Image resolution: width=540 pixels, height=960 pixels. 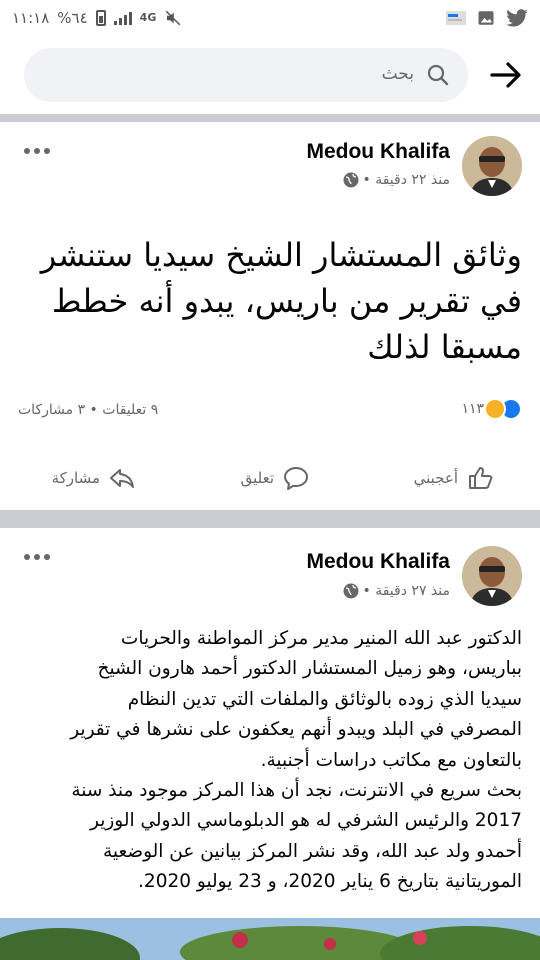 What do you see at coordinates (100, 18) in the screenshot?
I see `battery-icon` at bounding box center [100, 18].